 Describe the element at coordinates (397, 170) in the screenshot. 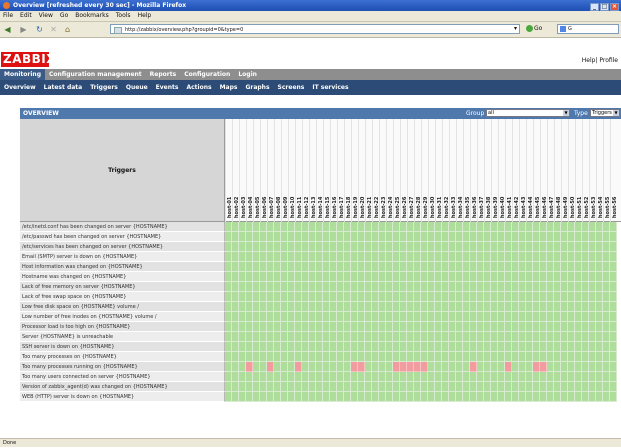

I see `host-column-header: host-25` at that location.